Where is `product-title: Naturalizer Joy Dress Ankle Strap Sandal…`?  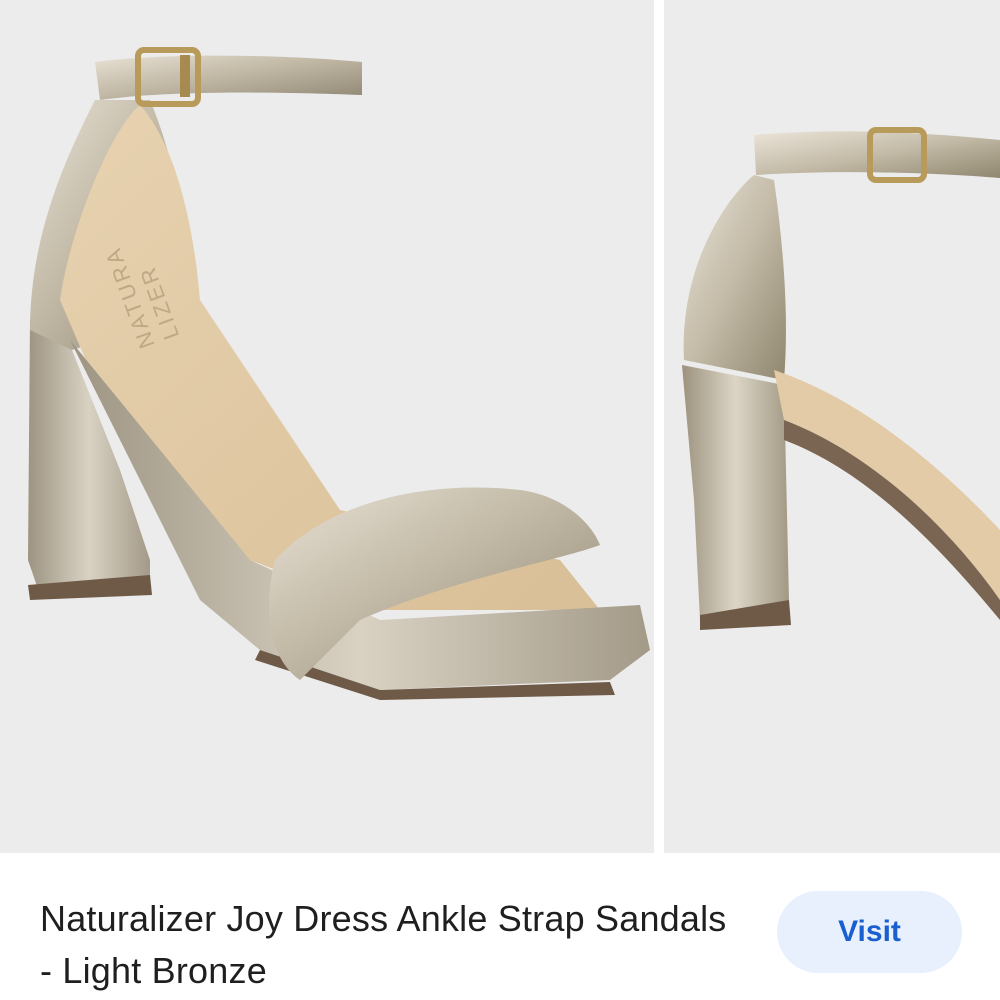 product-title: Naturalizer Joy Dress Ankle Strap Sandal… is located at coordinates (390, 945).